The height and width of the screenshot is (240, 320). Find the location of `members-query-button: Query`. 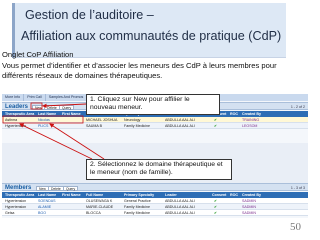

members-query-button: Query is located at coordinates (71, 188).